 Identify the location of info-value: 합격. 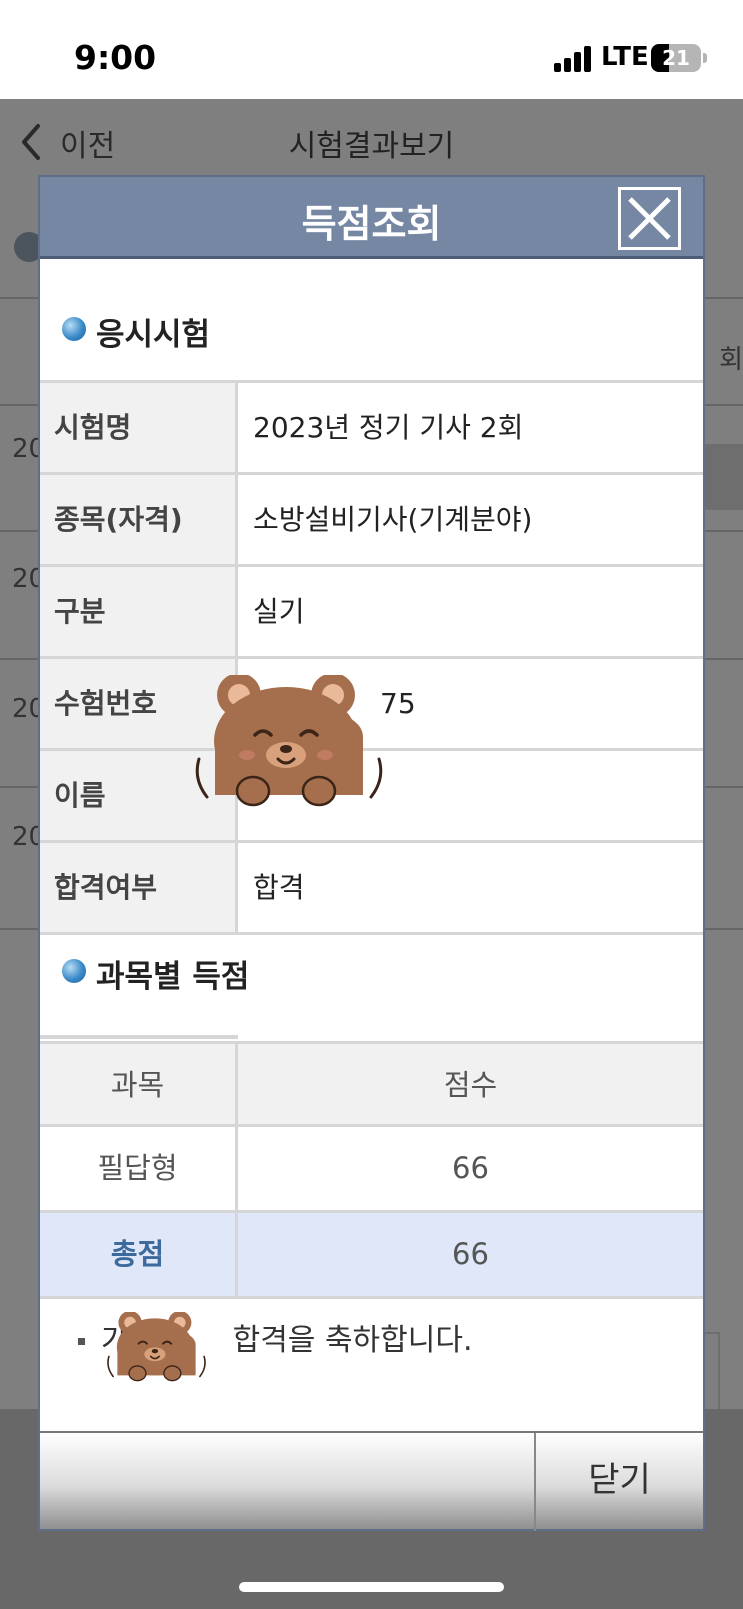
(279, 887).